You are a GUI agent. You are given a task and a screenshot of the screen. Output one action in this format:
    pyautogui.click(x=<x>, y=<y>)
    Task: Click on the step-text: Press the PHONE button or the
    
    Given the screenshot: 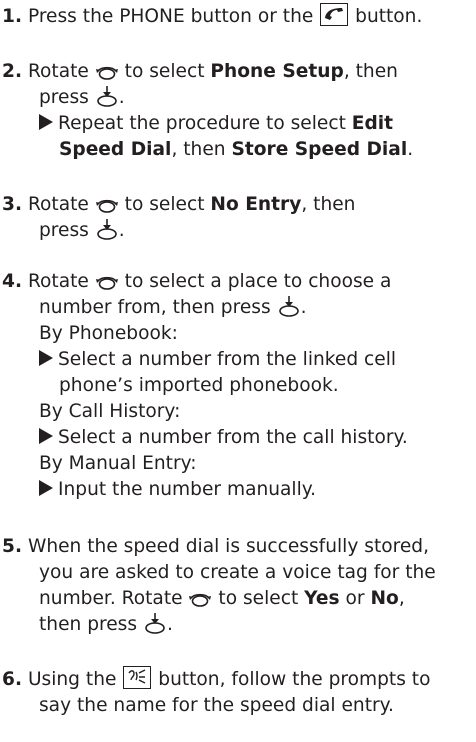 What is the action you would take?
    pyautogui.click(x=170, y=16)
    